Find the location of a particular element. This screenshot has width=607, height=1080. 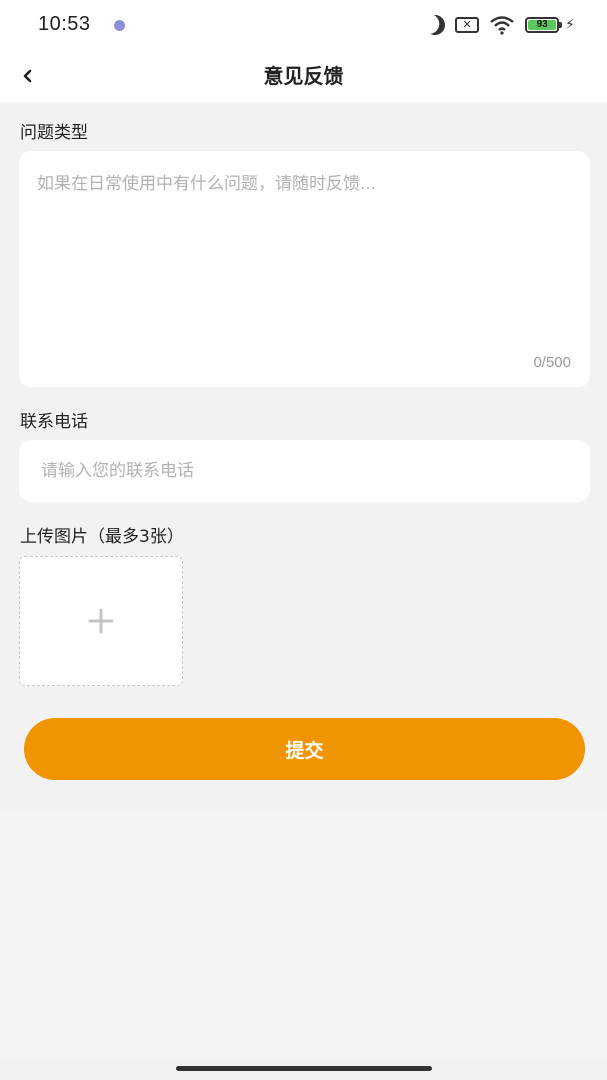

do-not-disturb-icon is located at coordinates (435, 25).